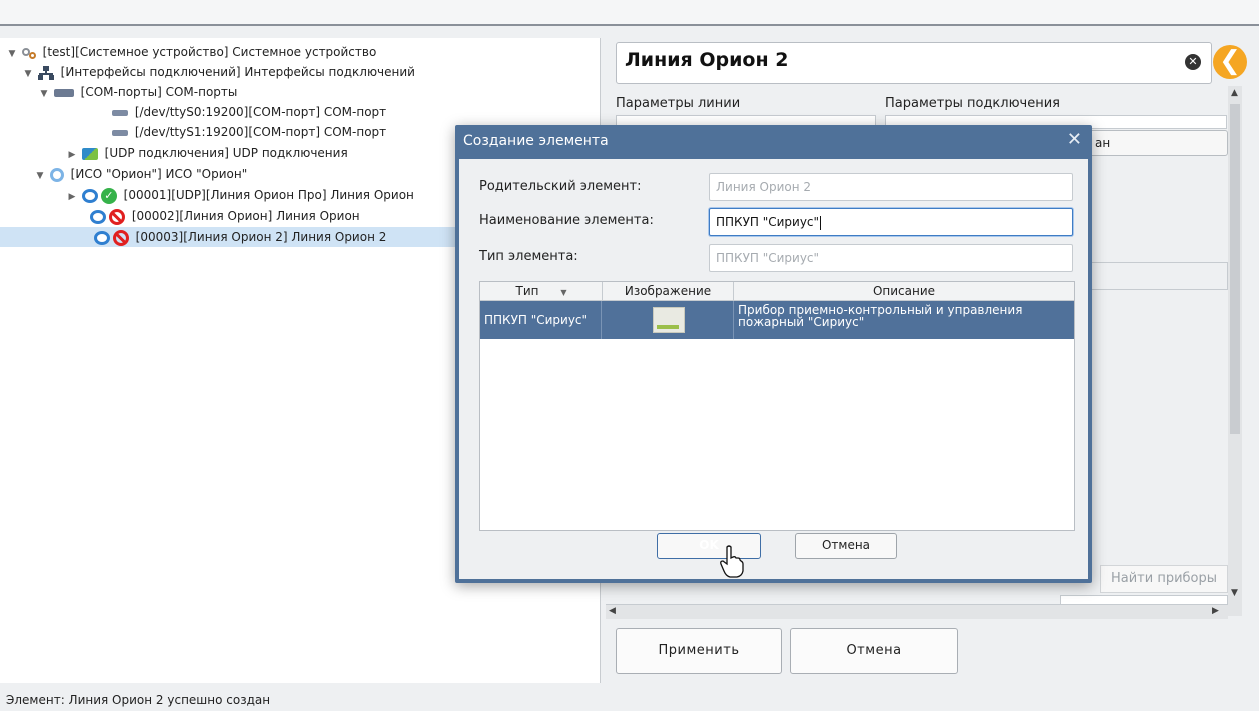  Describe the element at coordinates (108, 195) in the screenshot. I see `check-icon: ✓` at that location.